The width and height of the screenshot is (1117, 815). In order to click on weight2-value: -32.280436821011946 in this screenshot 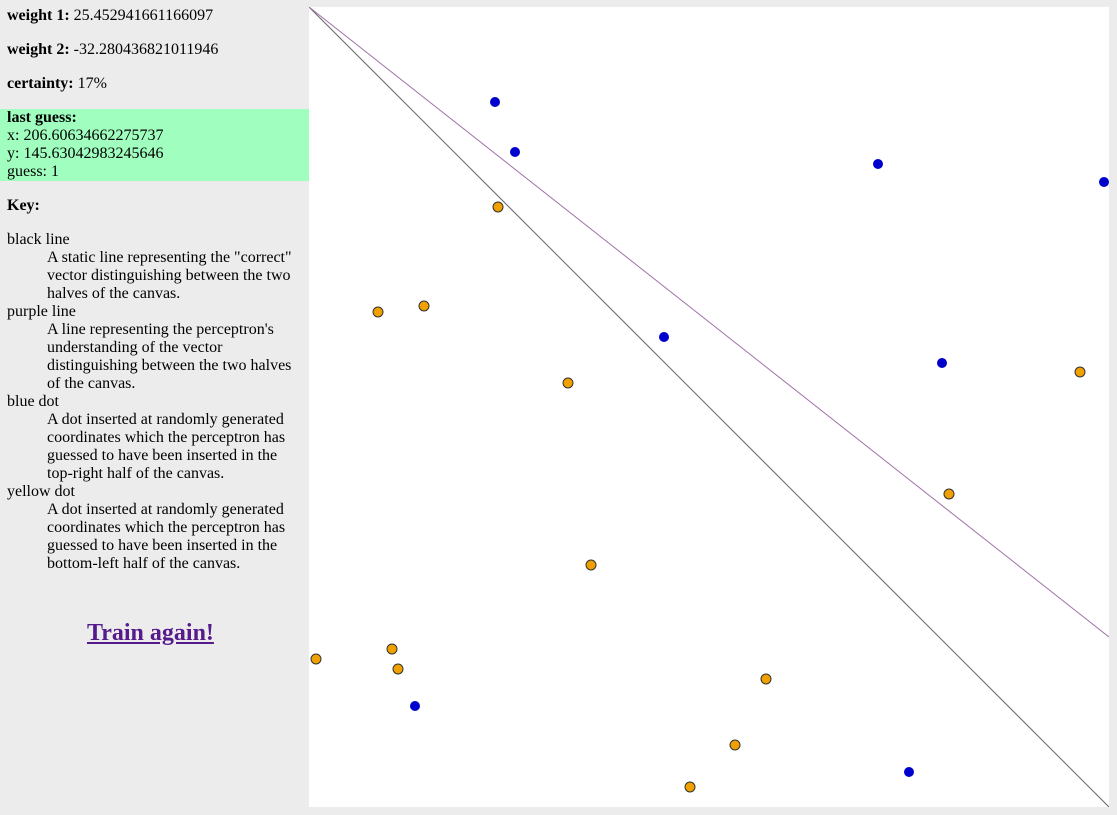, I will do `click(146, 49)`.